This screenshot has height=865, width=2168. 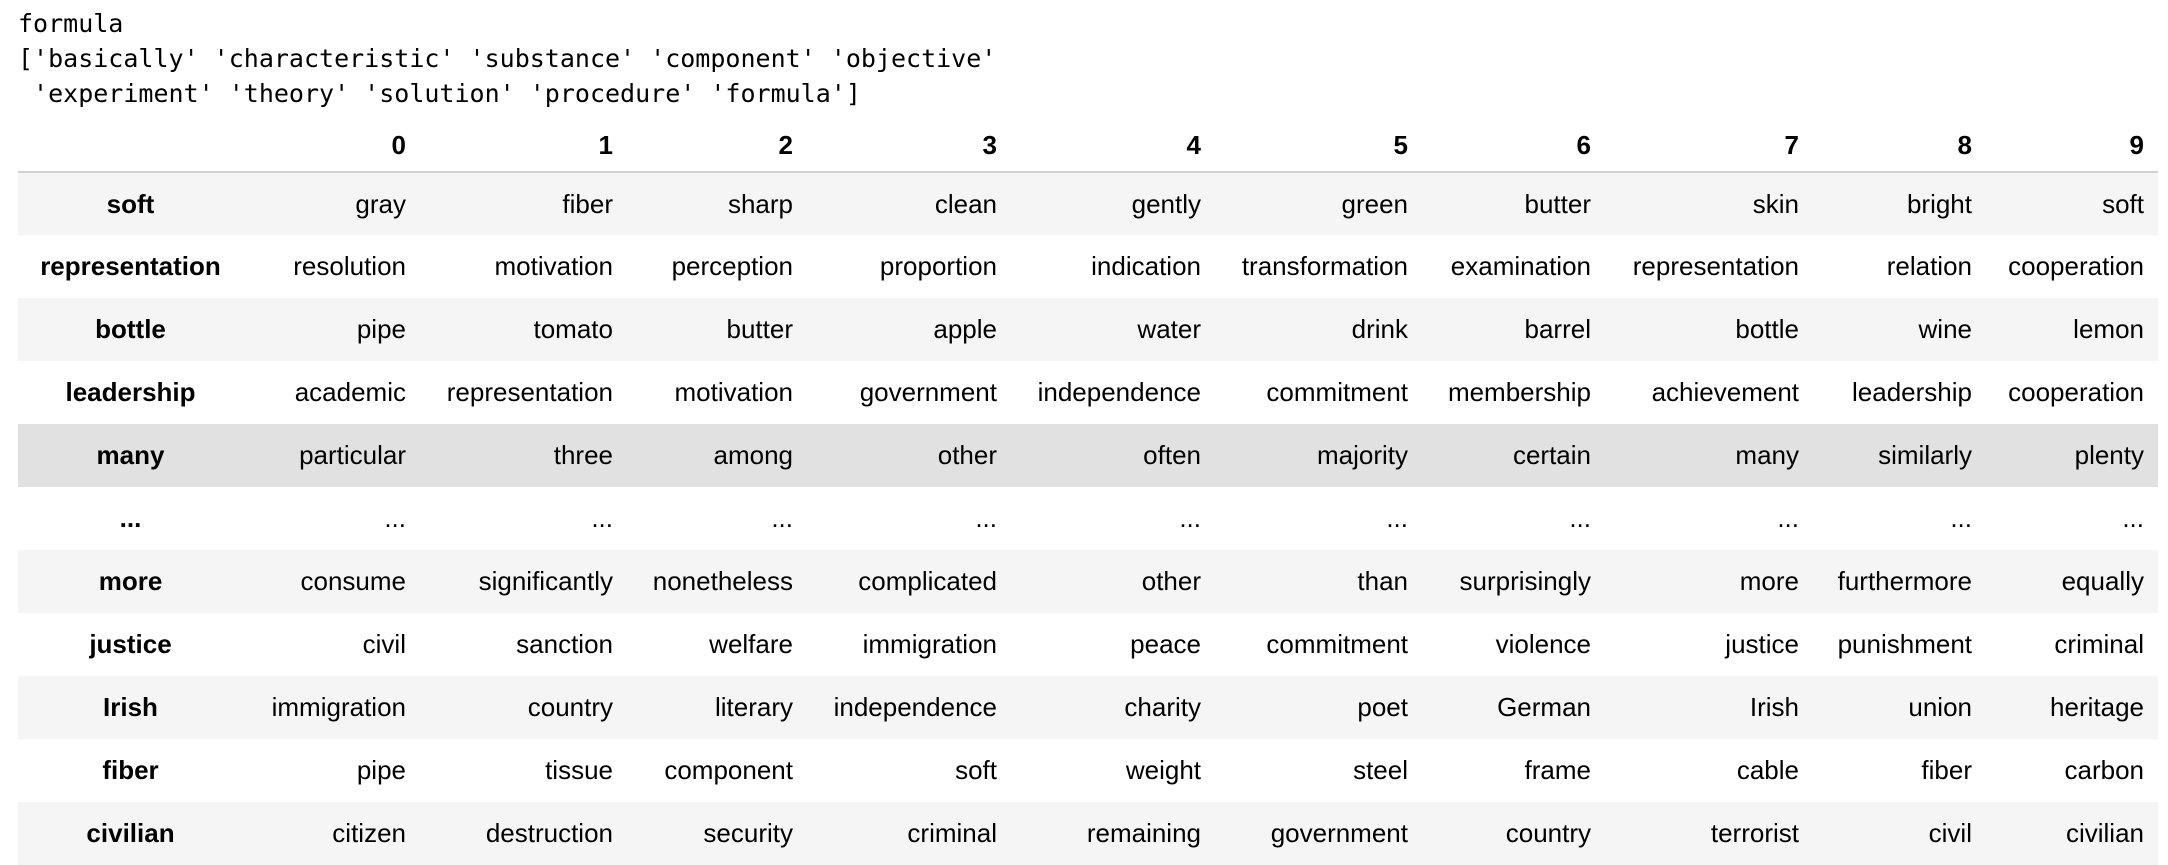 I want to click on table-cell: surprisingly, so click(x=1525, y=581).